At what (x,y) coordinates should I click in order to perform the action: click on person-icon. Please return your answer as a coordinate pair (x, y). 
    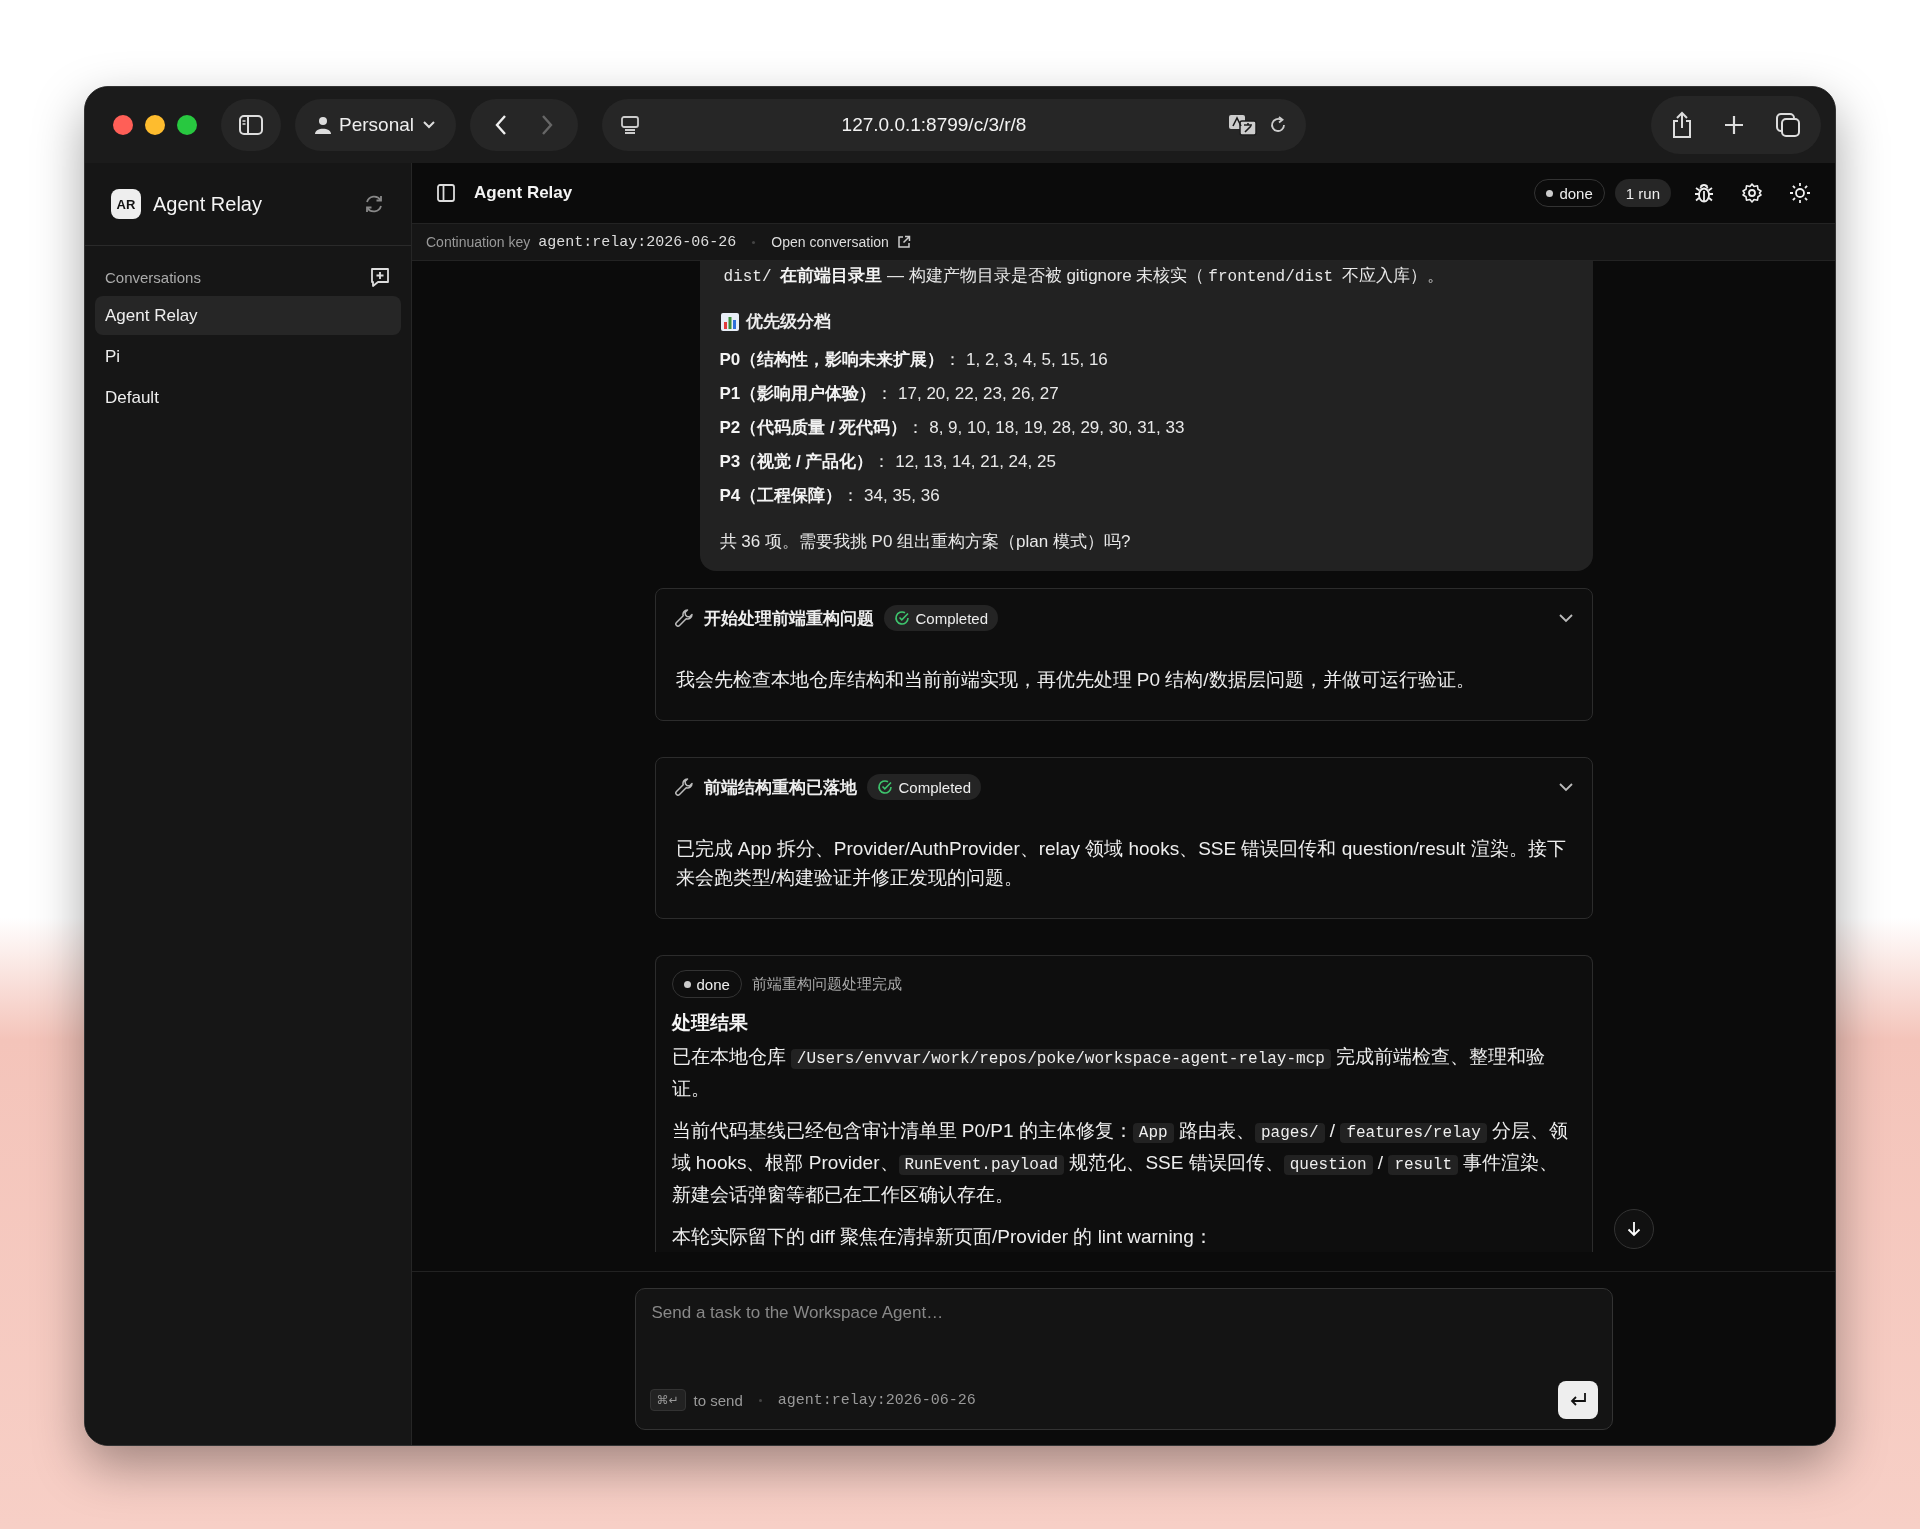
    Looking at the image, I should click on (323, 125).